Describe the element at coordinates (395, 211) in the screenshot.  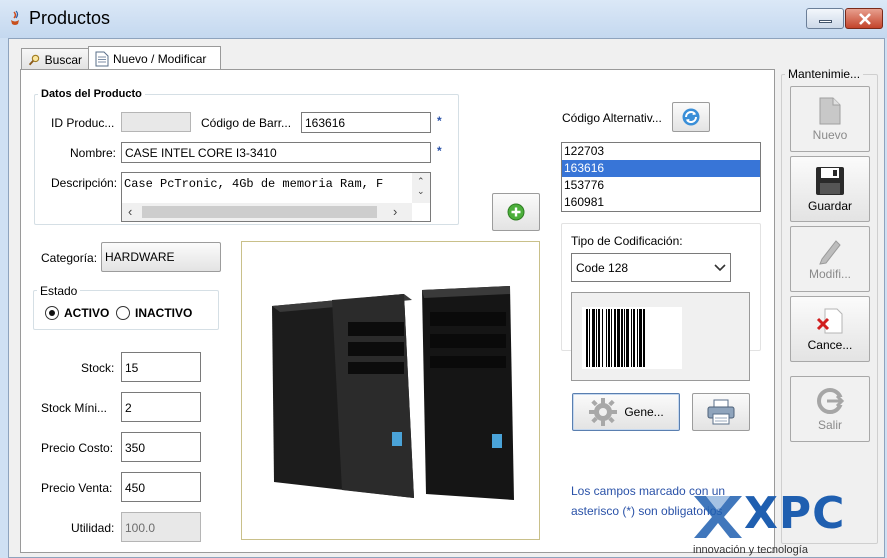
I see `scroll-right-icon: ›` at that location.